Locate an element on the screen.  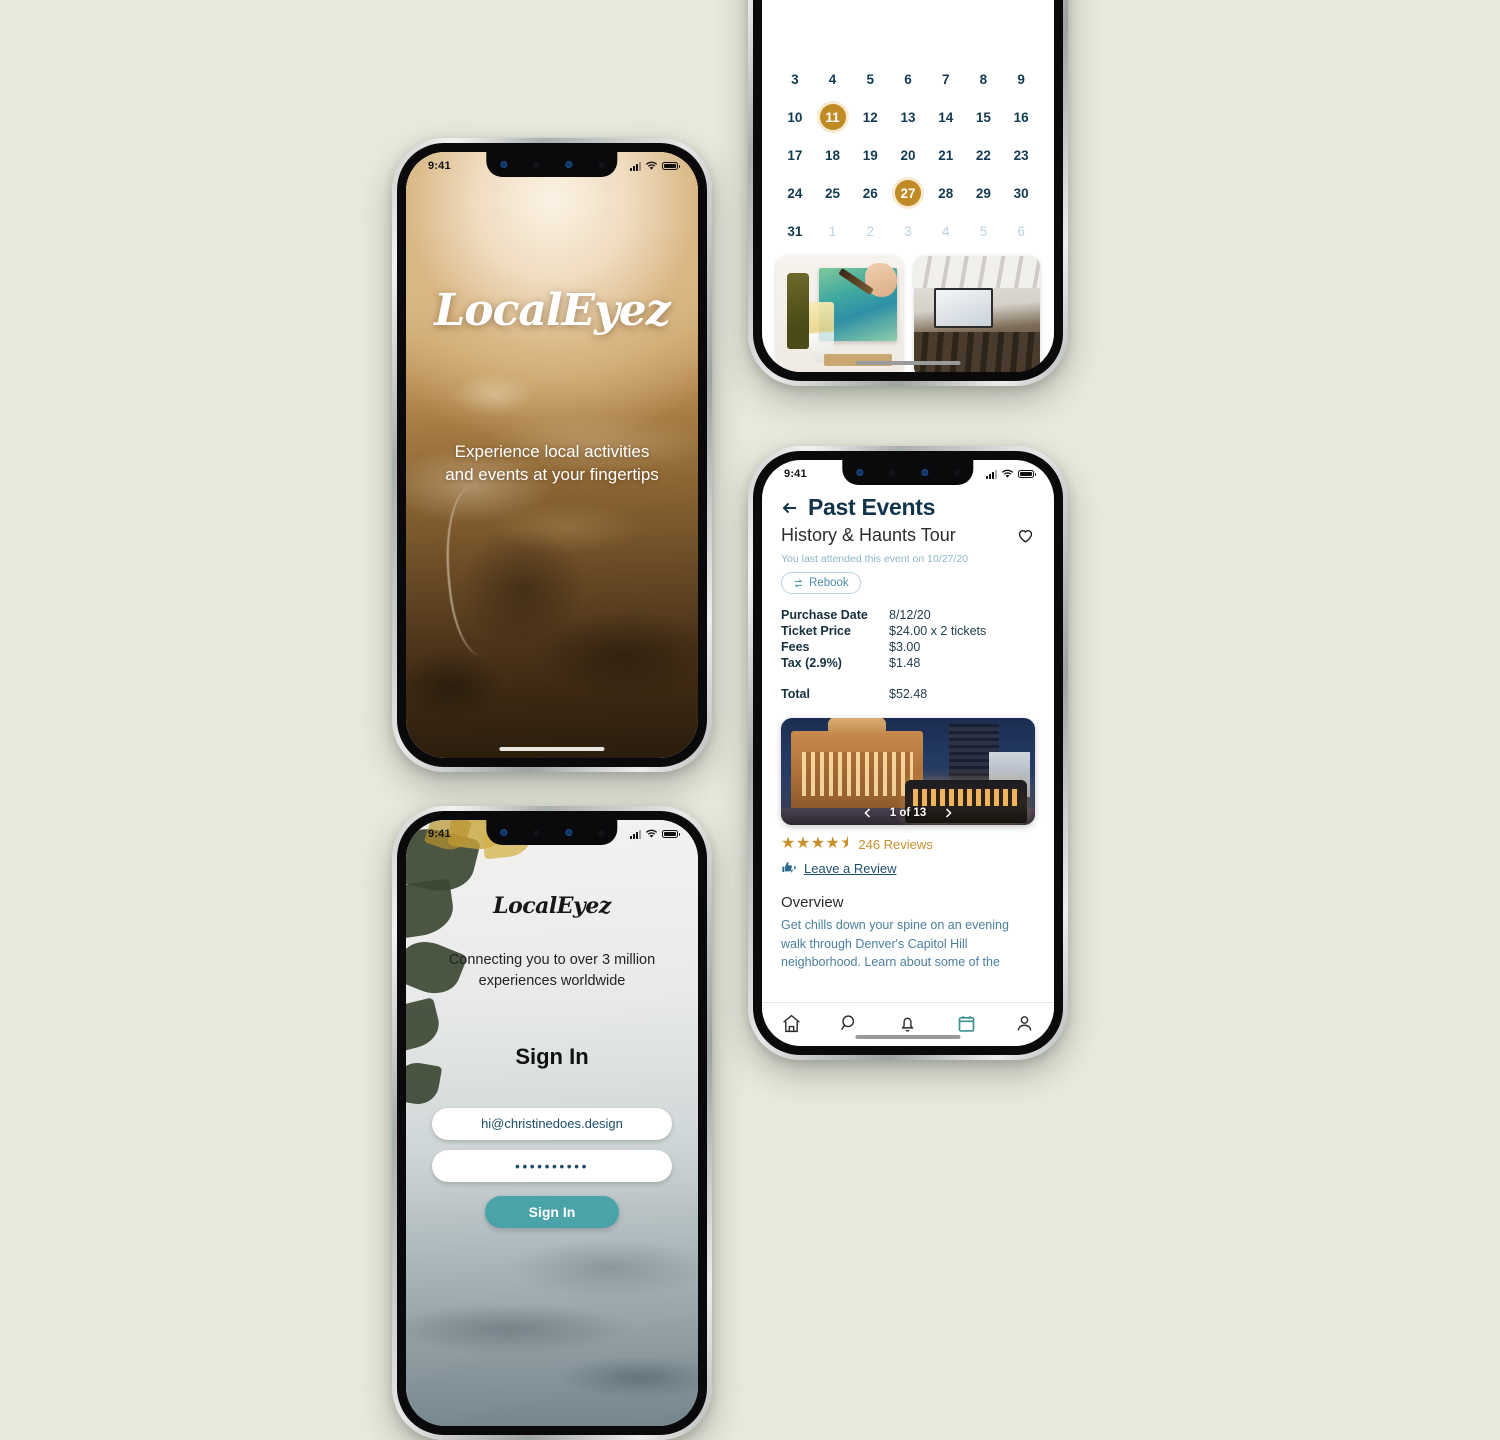
calendar-day-26: 26 is located at coordinates (870, 193).